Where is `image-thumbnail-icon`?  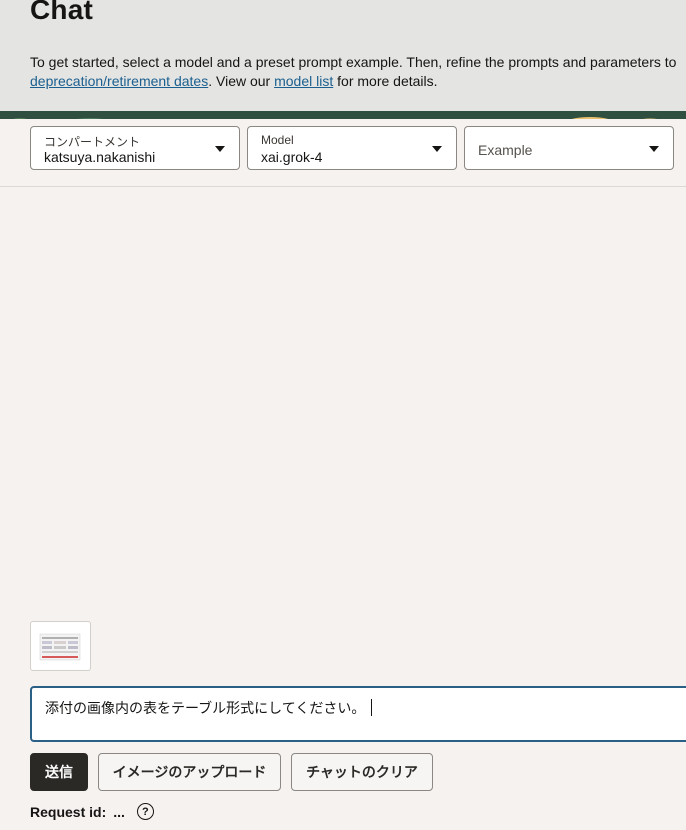 image-thumbnail-icon is located at coordinates (60, 647).